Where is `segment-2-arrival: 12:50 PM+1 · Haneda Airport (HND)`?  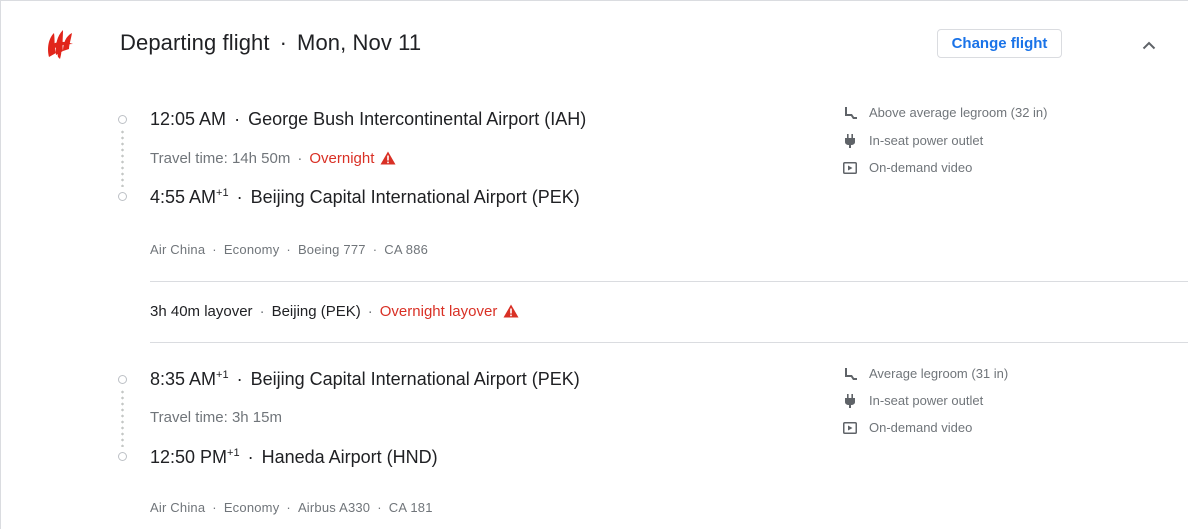 segment-2-arrival: 12:50 PM+1 · Haneda Airport (HND) is located at coordinates (294, 457).